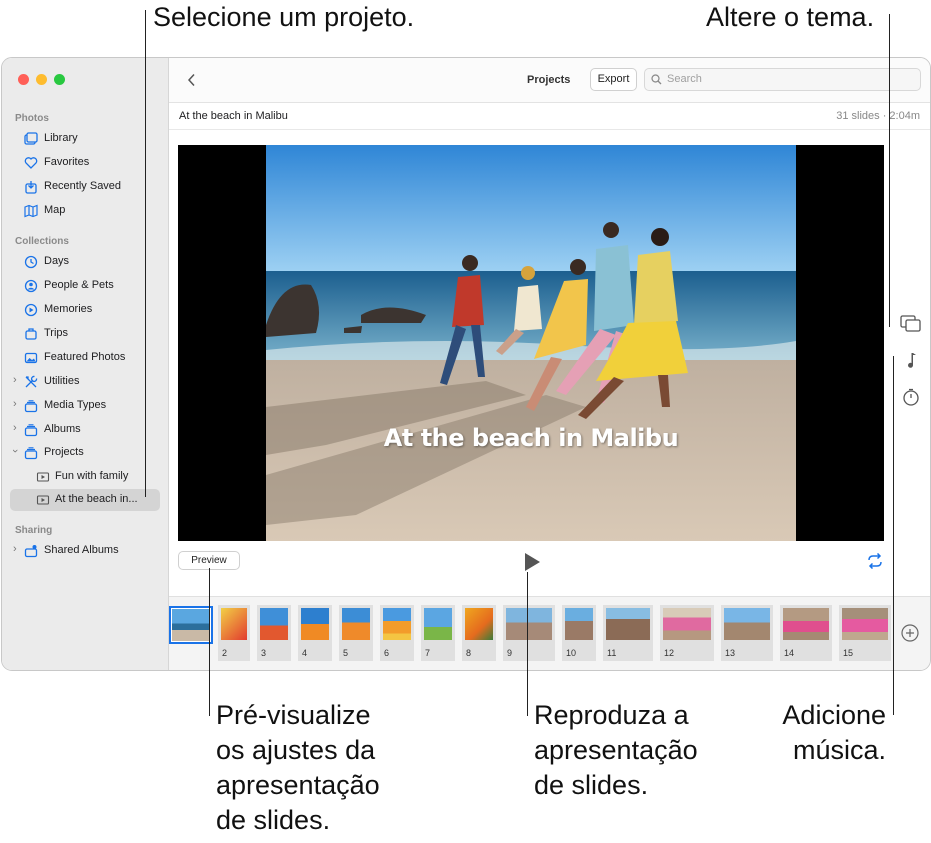 The width and height of the screenshot is (931, 843). I want to click on slide-thumbnail: 6, so click(397, 633).